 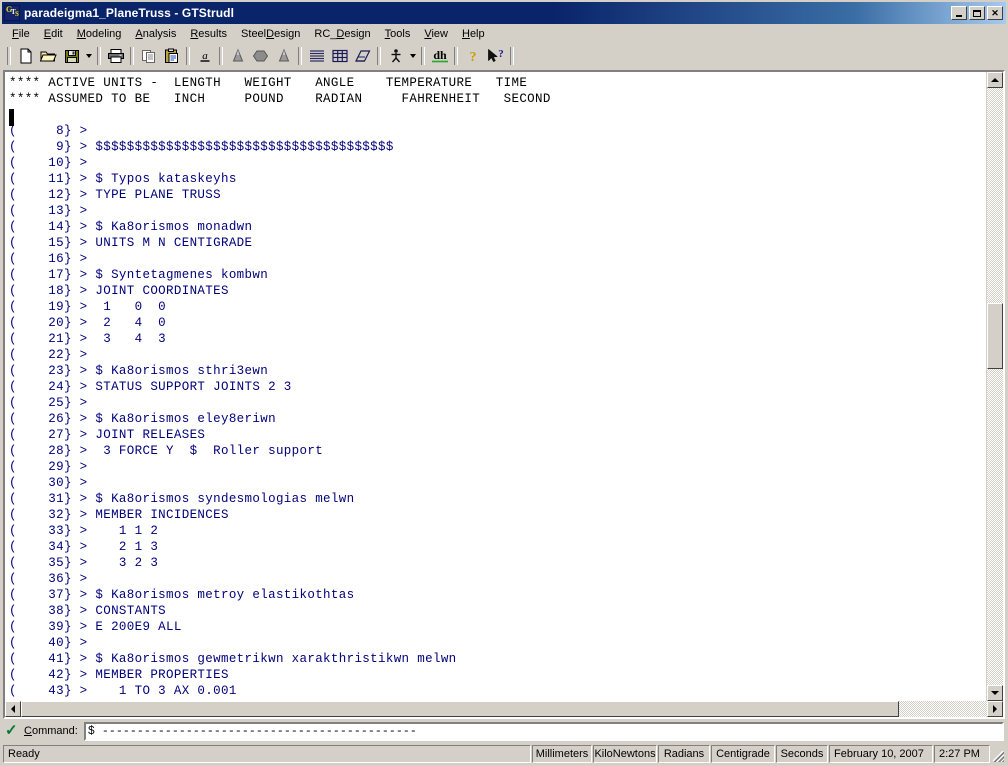 I want to click on output-line: ( 40} >, so click(x=52, y=643).